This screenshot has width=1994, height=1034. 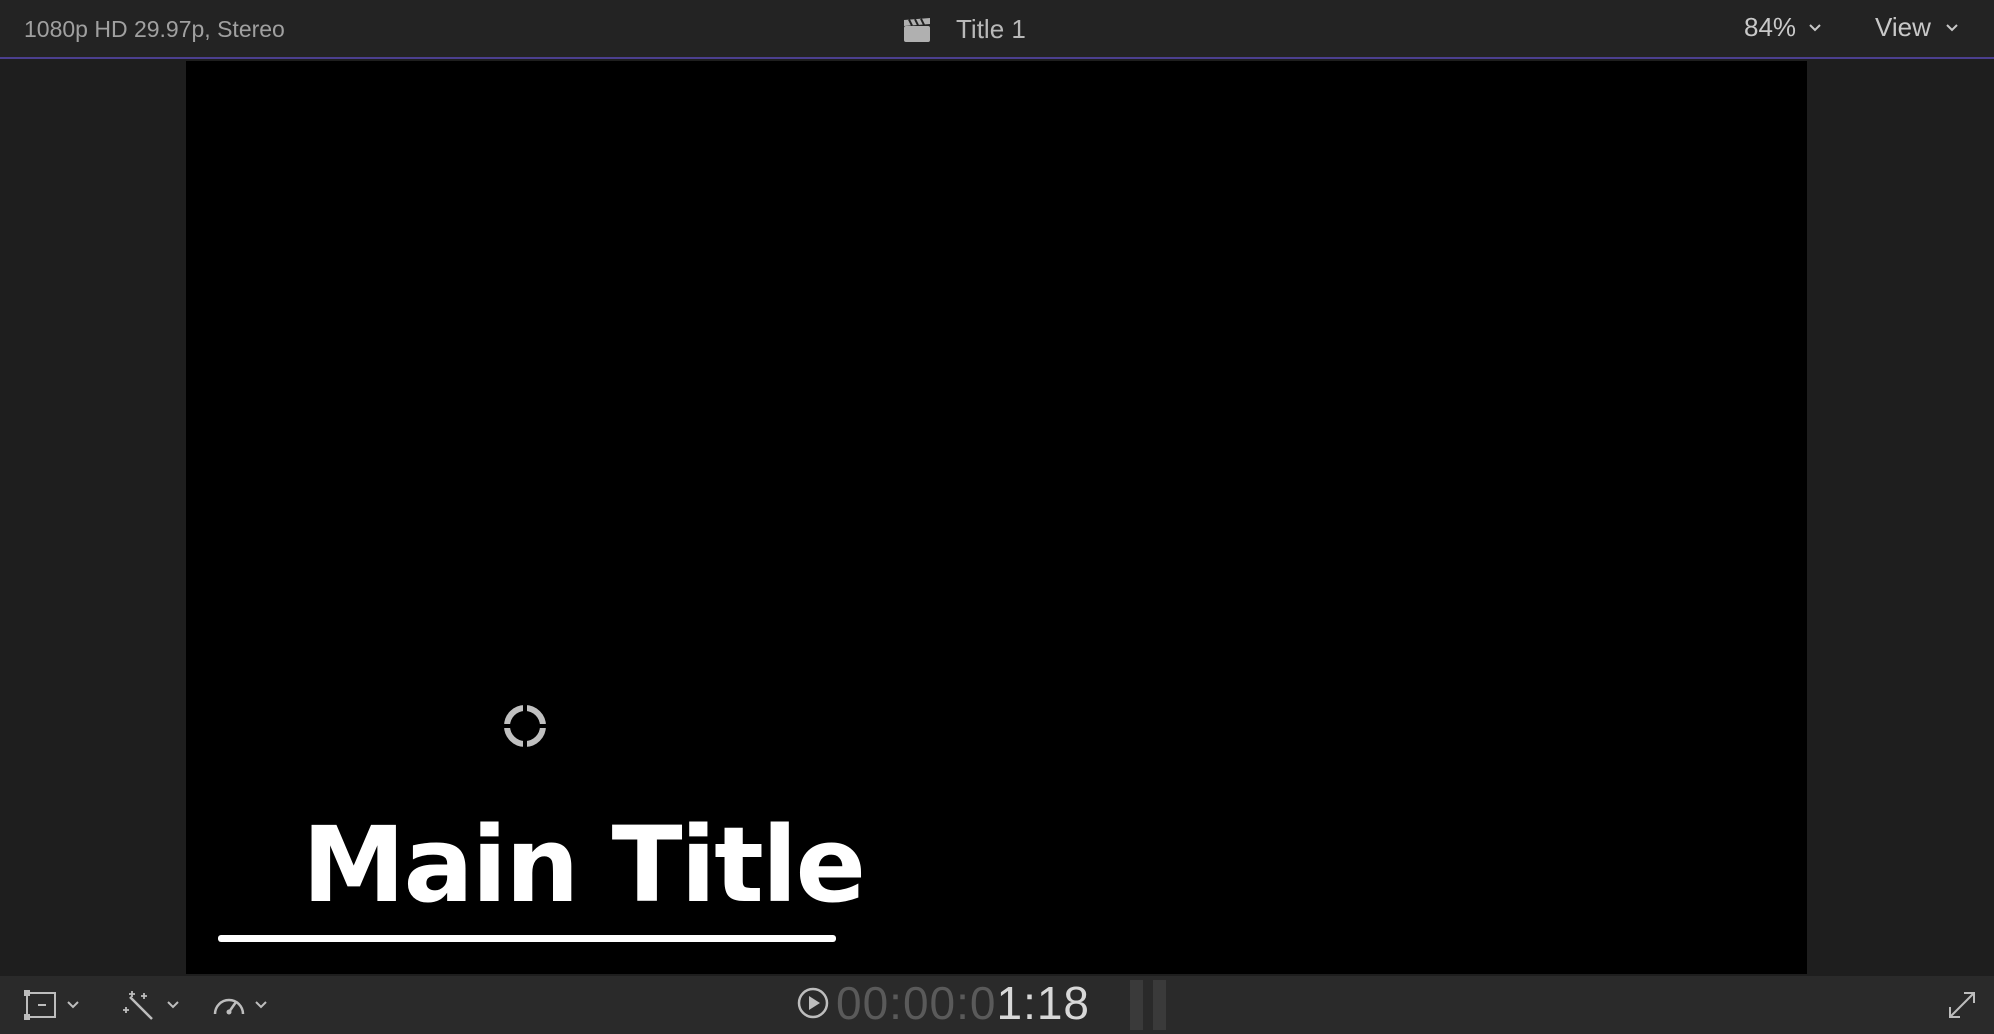 I want to click on viewer-footer: 00:00:01:18, so click(x=997, y=1005).